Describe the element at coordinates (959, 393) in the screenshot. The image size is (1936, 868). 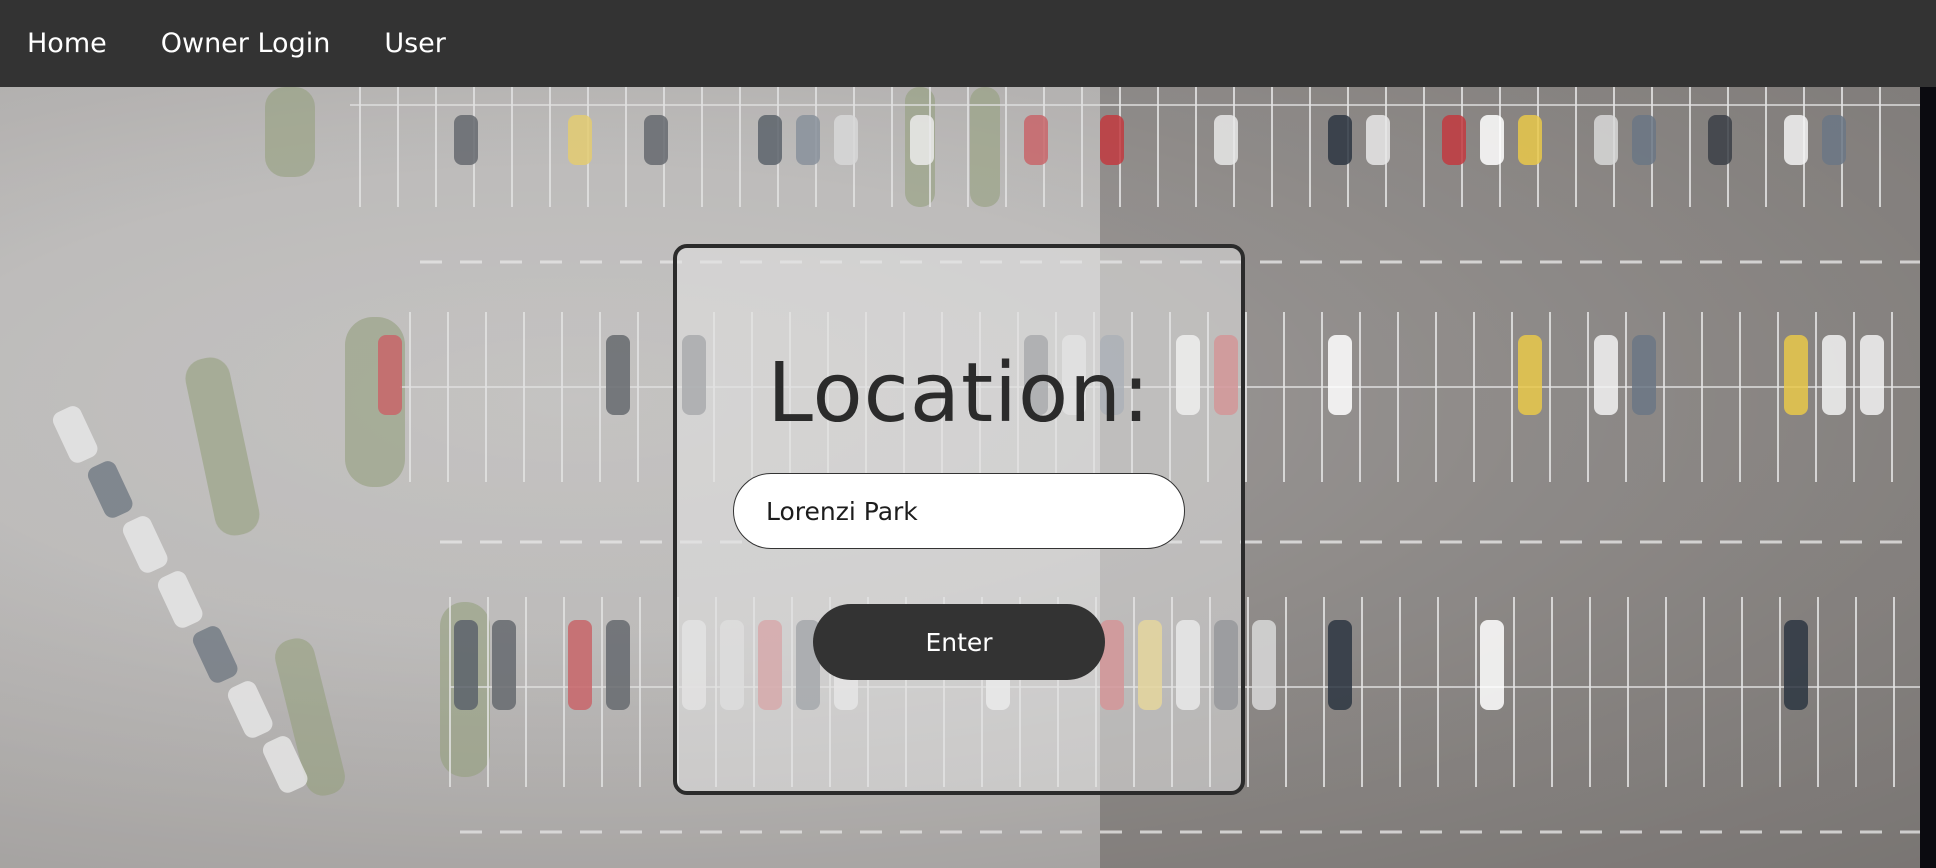
I see `location-title: Location:` at that location.